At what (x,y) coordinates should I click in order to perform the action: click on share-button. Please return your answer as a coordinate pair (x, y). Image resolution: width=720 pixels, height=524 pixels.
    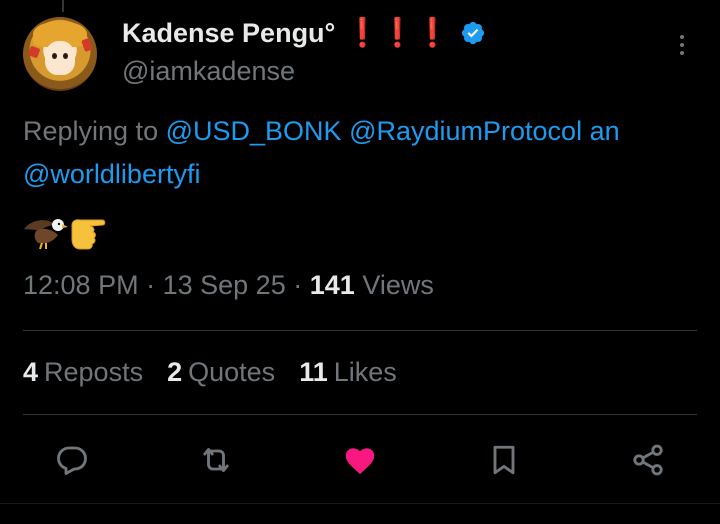
    Looking at the image, I should click on (648, 460).